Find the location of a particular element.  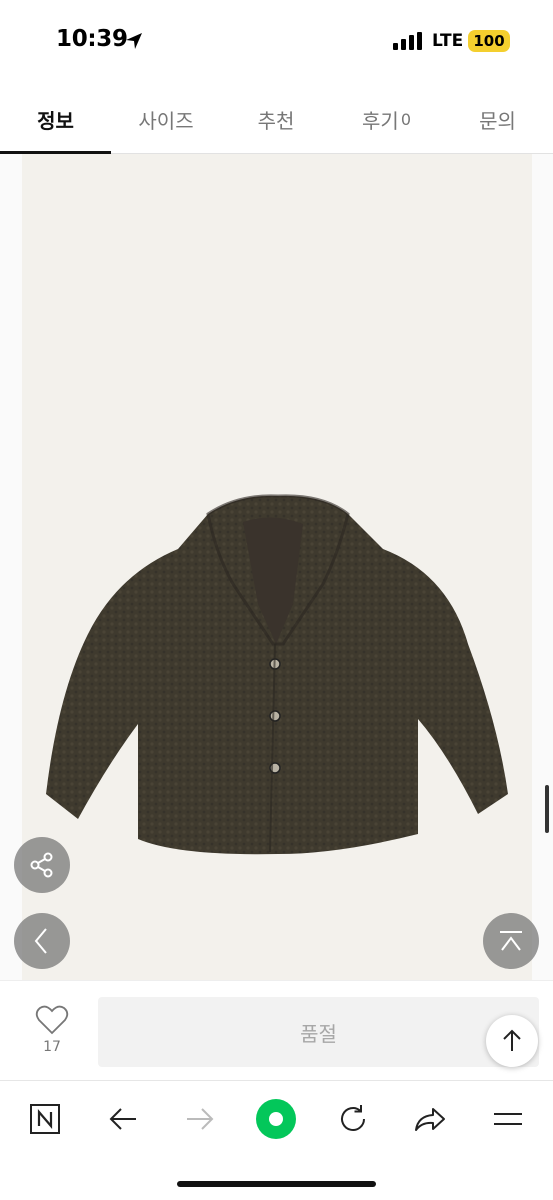

scrollbar is located at coordinates (547, 809).